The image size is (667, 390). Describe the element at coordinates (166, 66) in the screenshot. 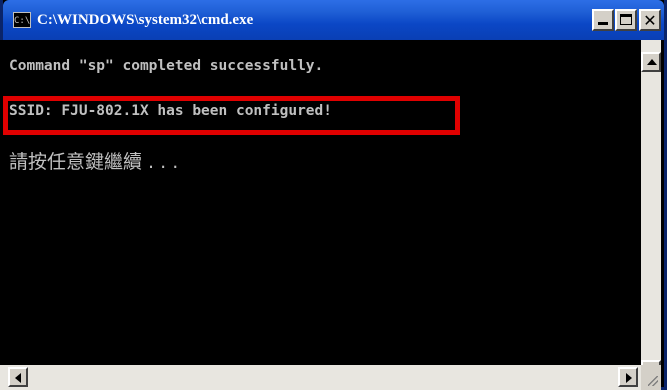

I see `console-line: Command "sp" completed successfully.` at that location.